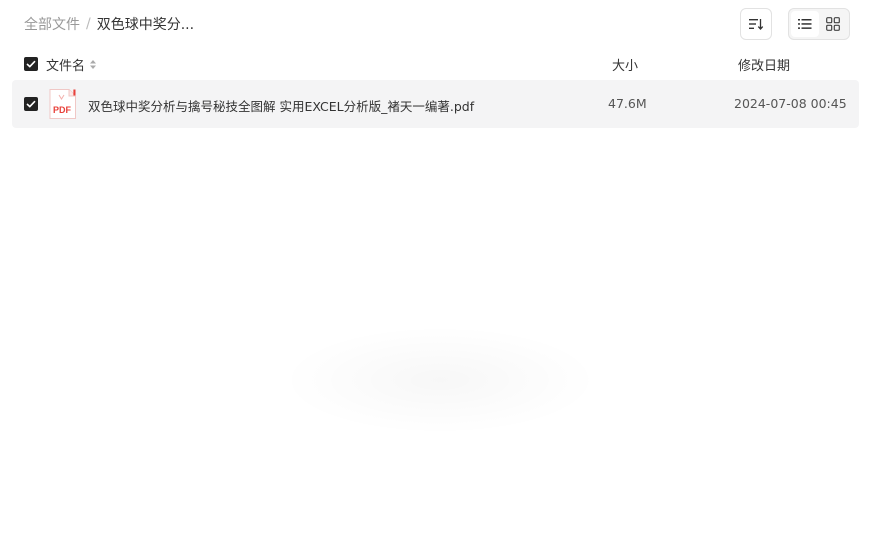 This screenshot has width=874, height=538. I want to click on list-view-icon, so click(805, 24).